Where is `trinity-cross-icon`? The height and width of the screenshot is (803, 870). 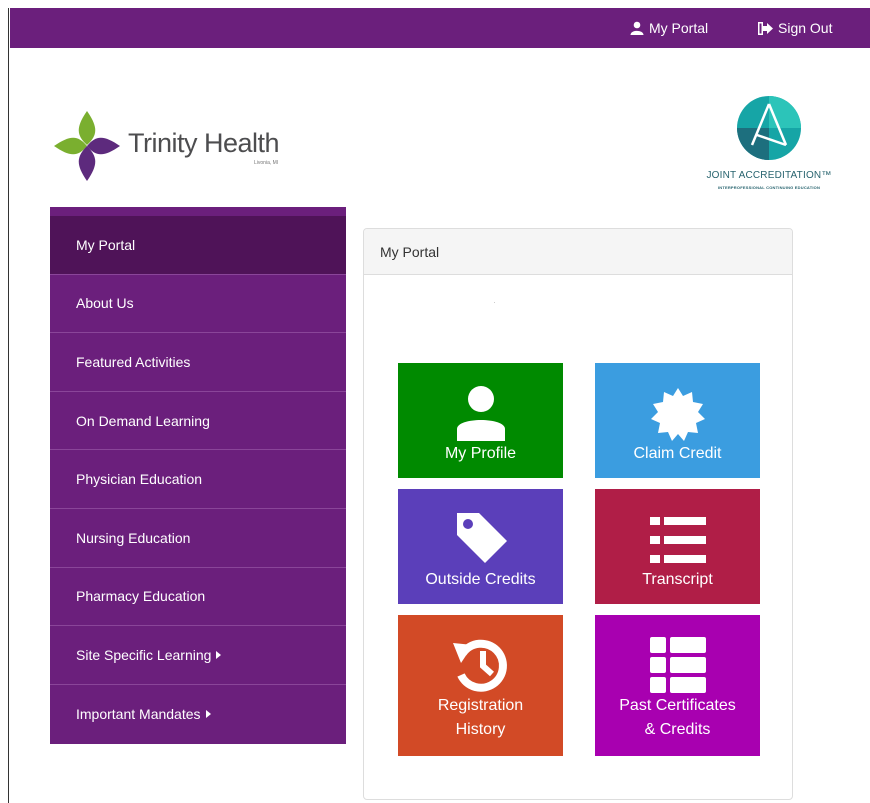 trinity-cross-icon is located at coordinates (87, 146).